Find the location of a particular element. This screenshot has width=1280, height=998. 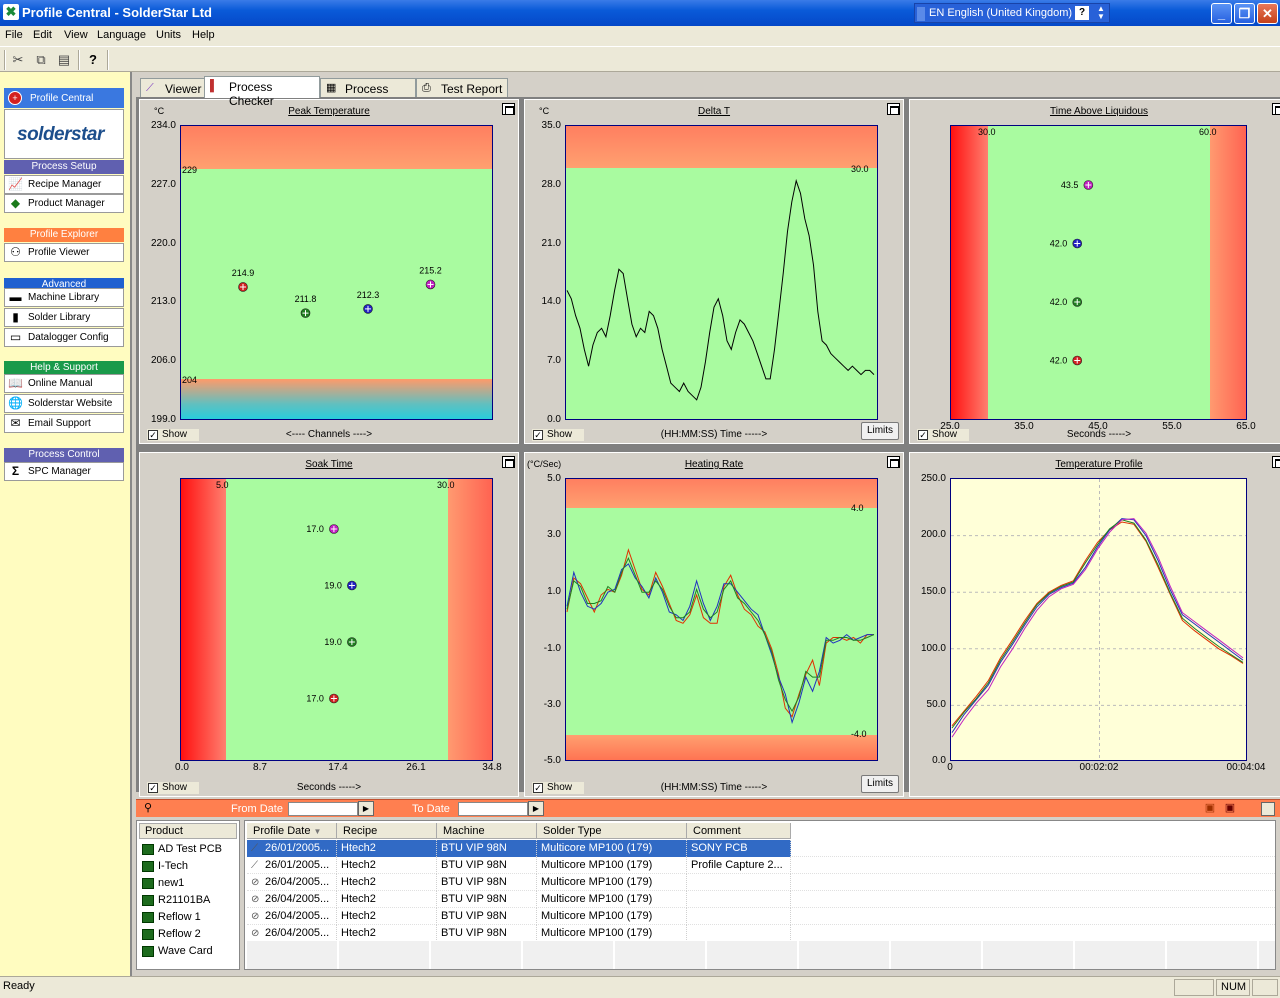

language-spin-icon: ▲ ▼ is located at coordinates (1101, 13).